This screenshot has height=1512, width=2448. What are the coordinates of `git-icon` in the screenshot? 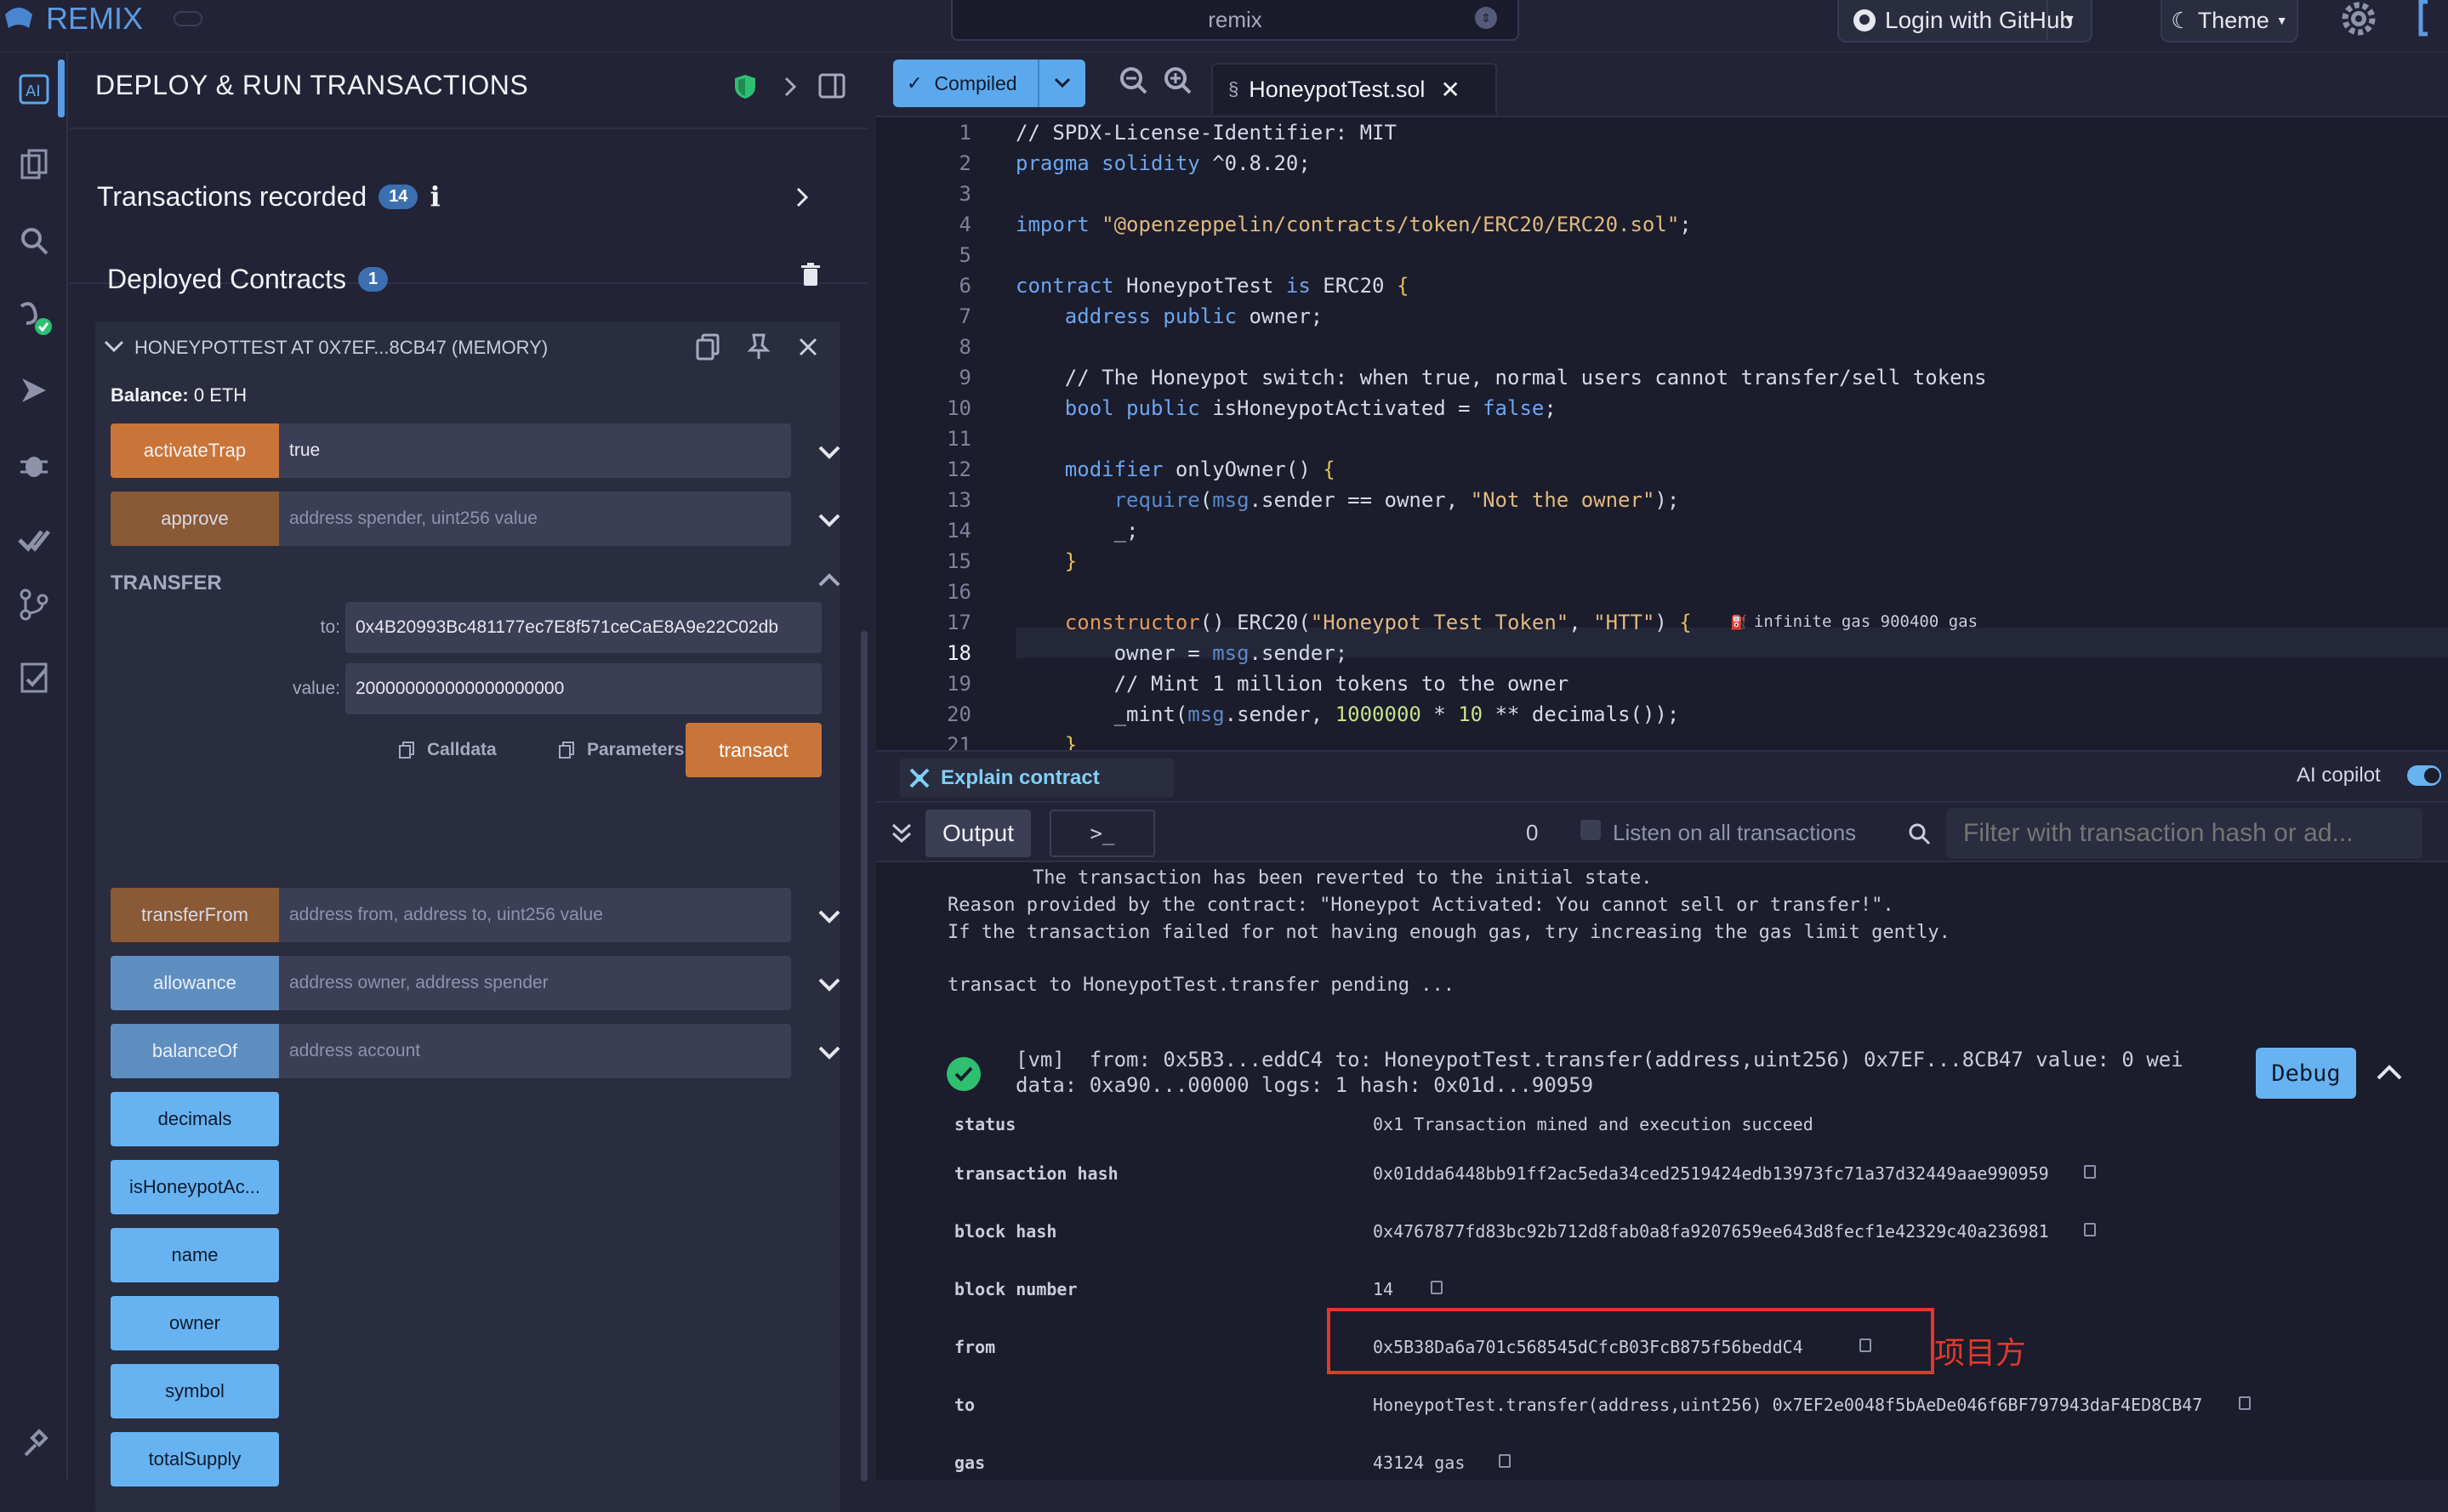 It's located at (34, 604).